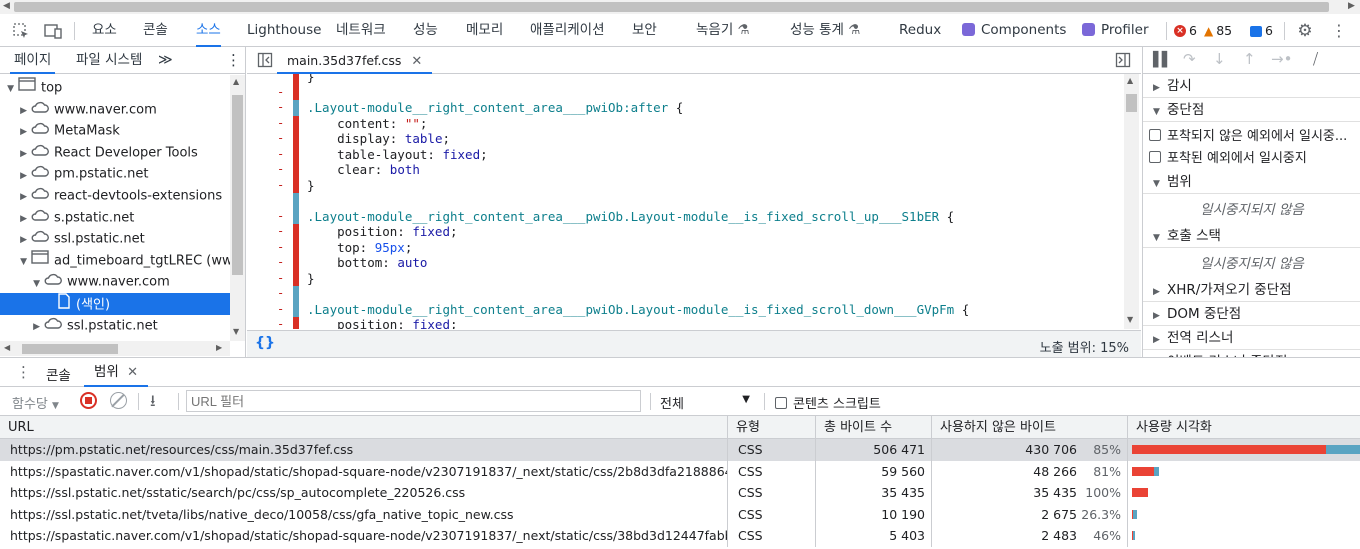  Describe the element at coordinates (1251, 290) in the screenshot. I see `debugger-section-header: ▶ XHR/가져오기 중단점` at that location.